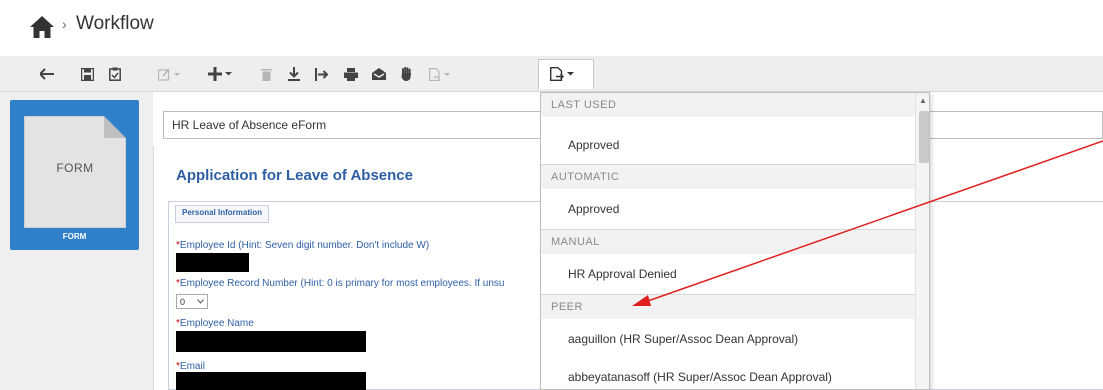  Describe the element at coordinates (271, 381) in the screenshot. I see `email-field-redacted` at that location.